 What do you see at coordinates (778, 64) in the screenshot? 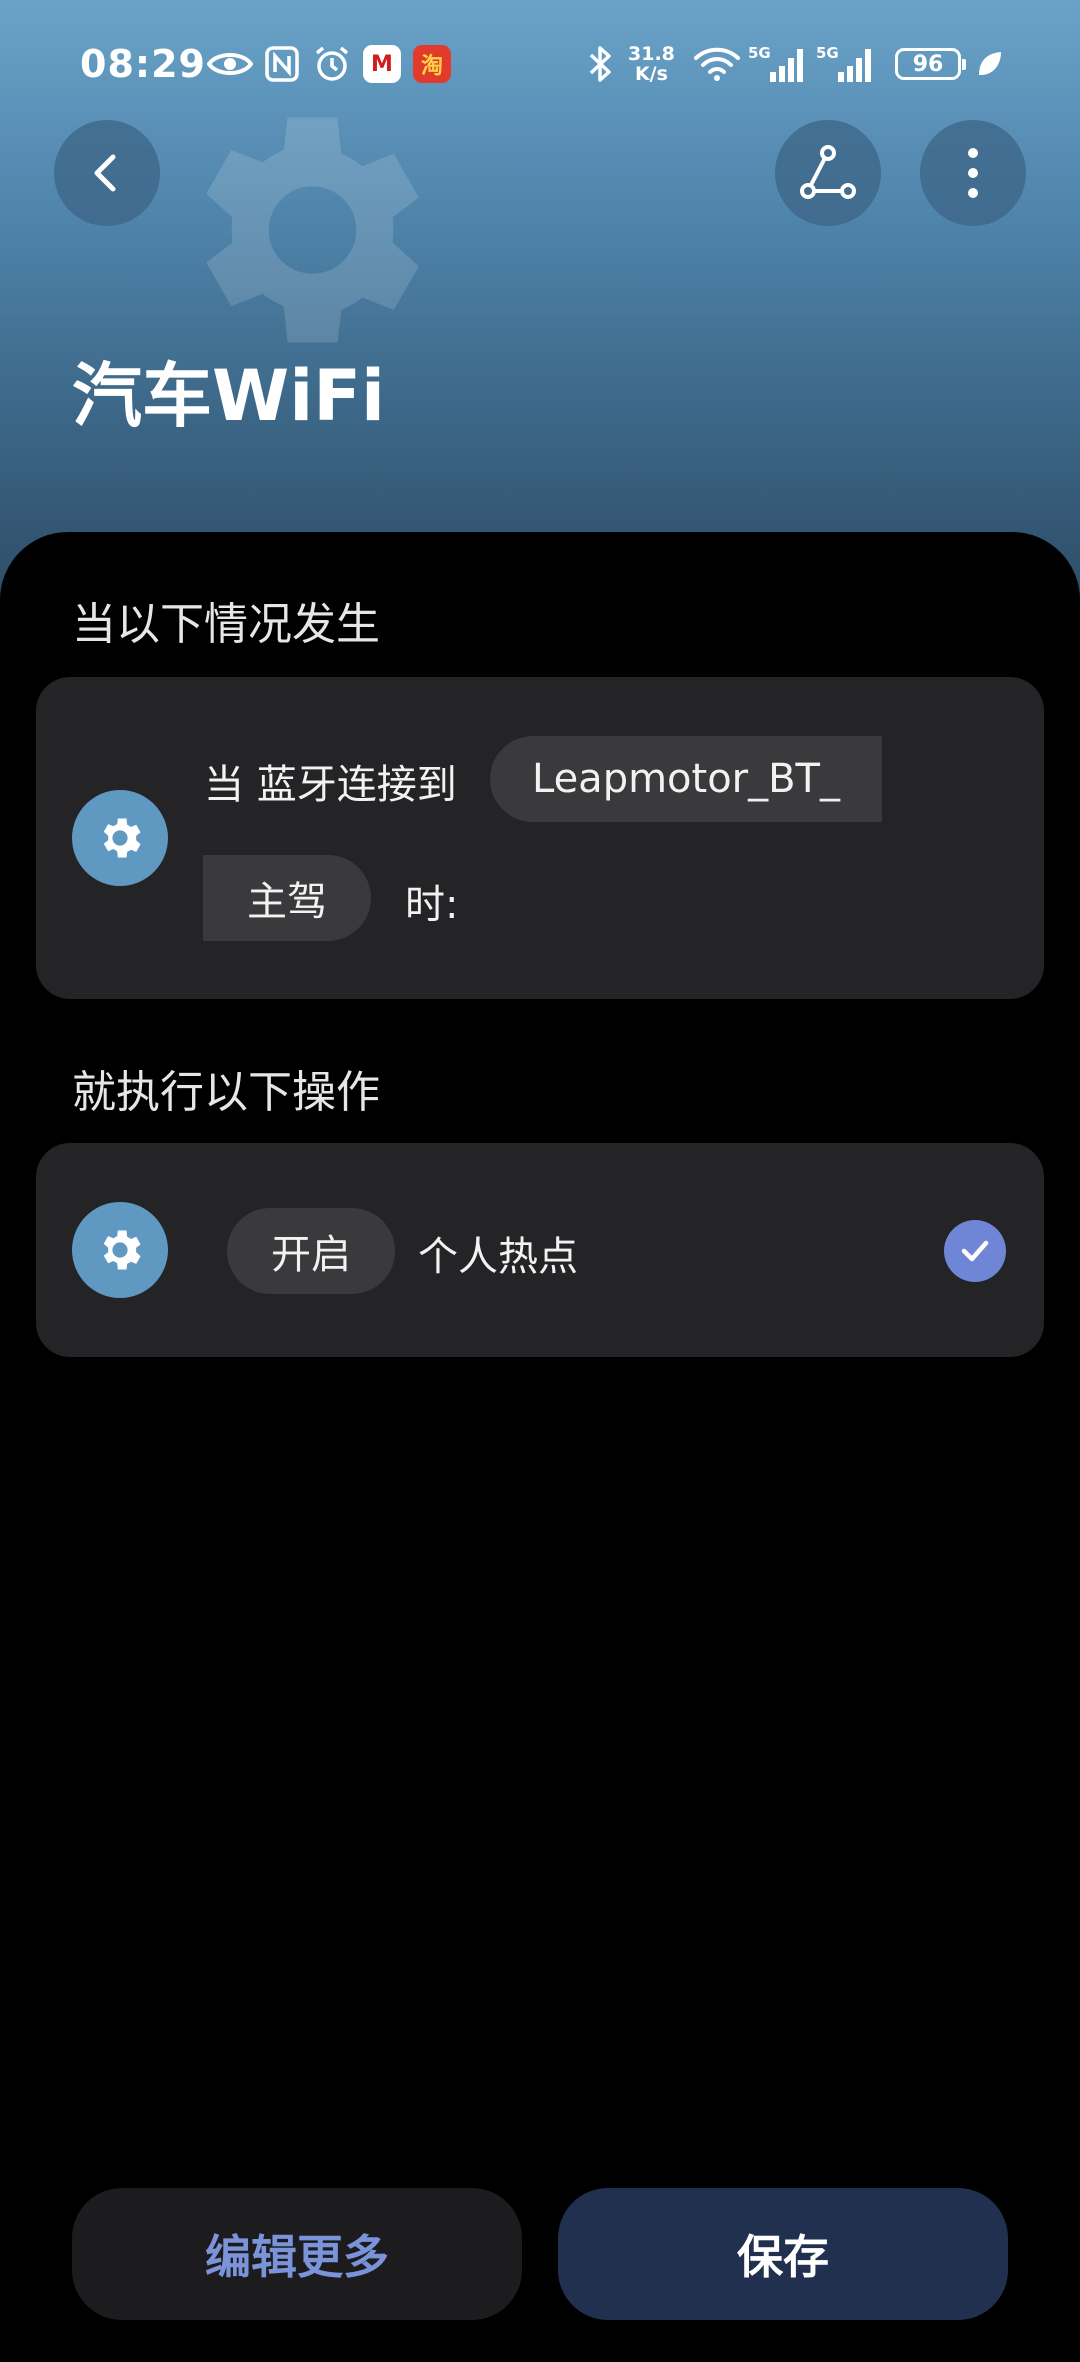
I see `signal-5g-icon-1: 5G` at bounding box center [778, 64].